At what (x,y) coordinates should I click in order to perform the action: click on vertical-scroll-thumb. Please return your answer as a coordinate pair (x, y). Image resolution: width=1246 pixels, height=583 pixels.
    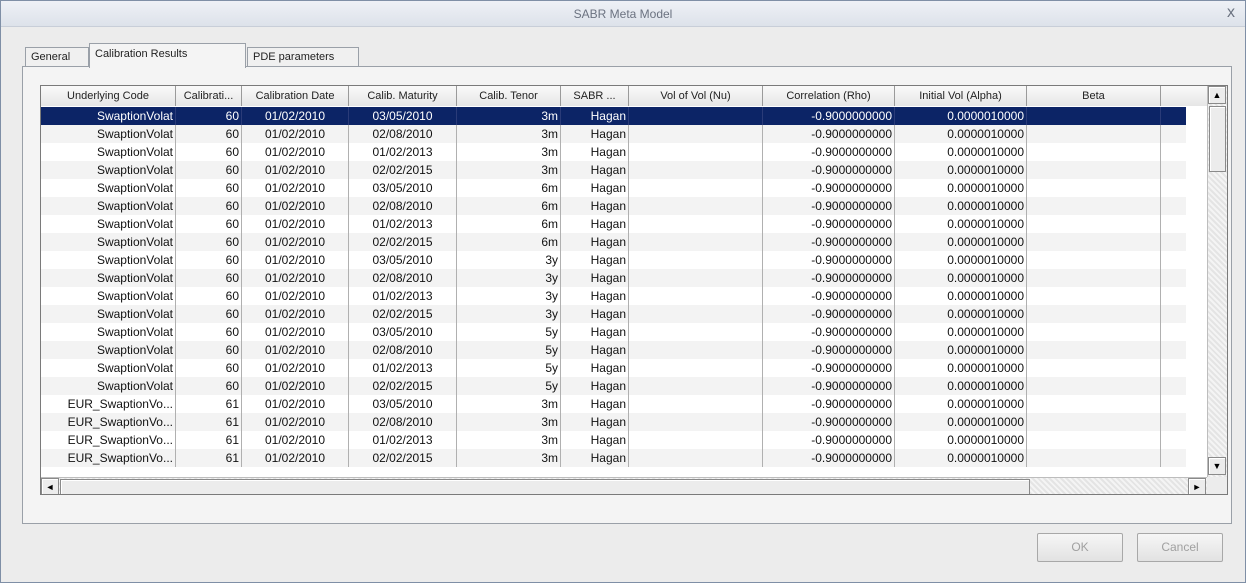
    Looking at the image, I should click on (1217, 139).